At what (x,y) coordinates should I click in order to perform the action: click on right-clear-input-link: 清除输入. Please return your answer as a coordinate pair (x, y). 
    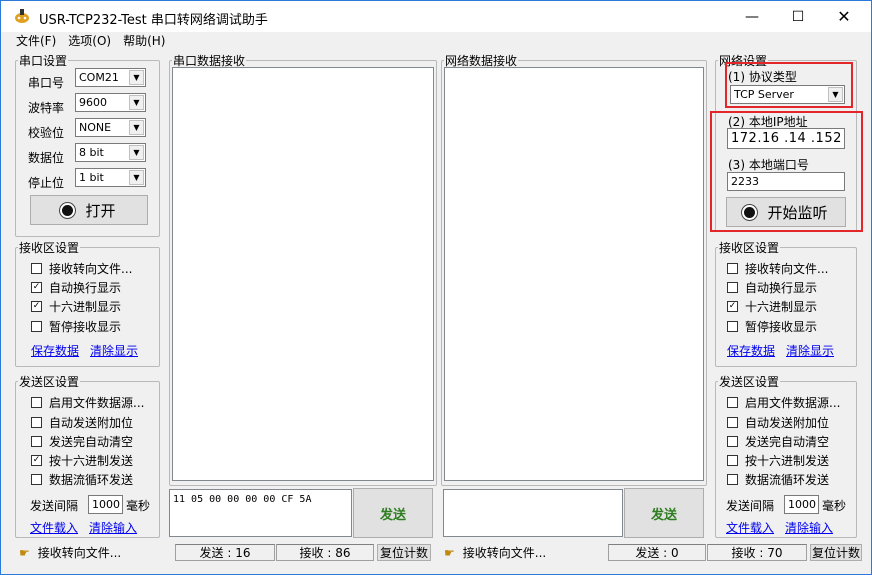
    Looking at the image, I should click on (809, 527).